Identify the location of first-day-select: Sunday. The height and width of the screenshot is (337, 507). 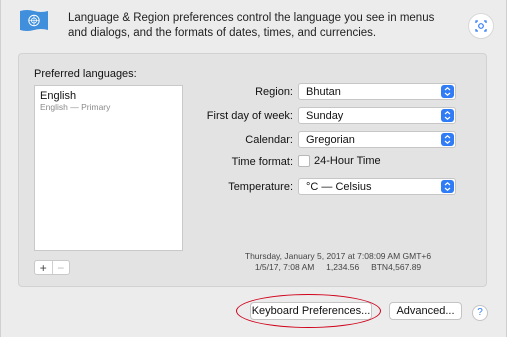
(377, 115).